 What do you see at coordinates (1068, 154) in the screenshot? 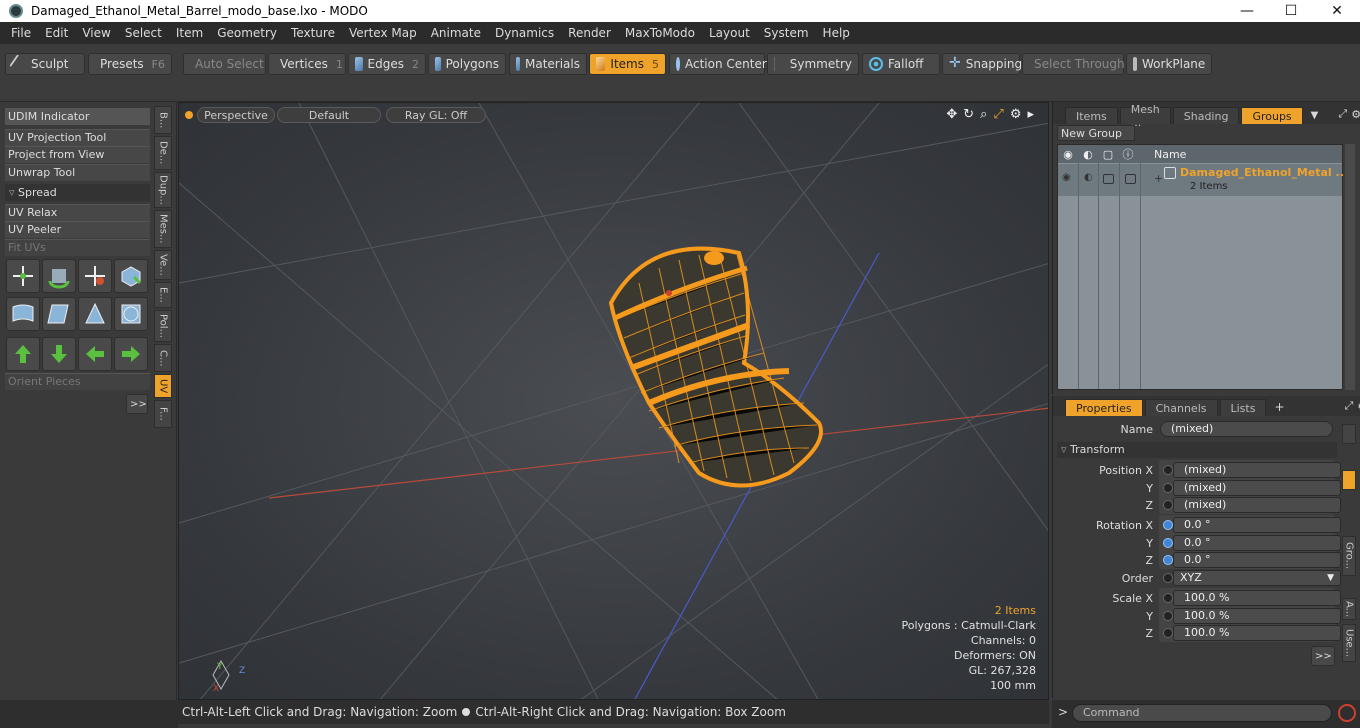
I see `visibility-eye-icon: ◉` at bounding box center [1068, 154].